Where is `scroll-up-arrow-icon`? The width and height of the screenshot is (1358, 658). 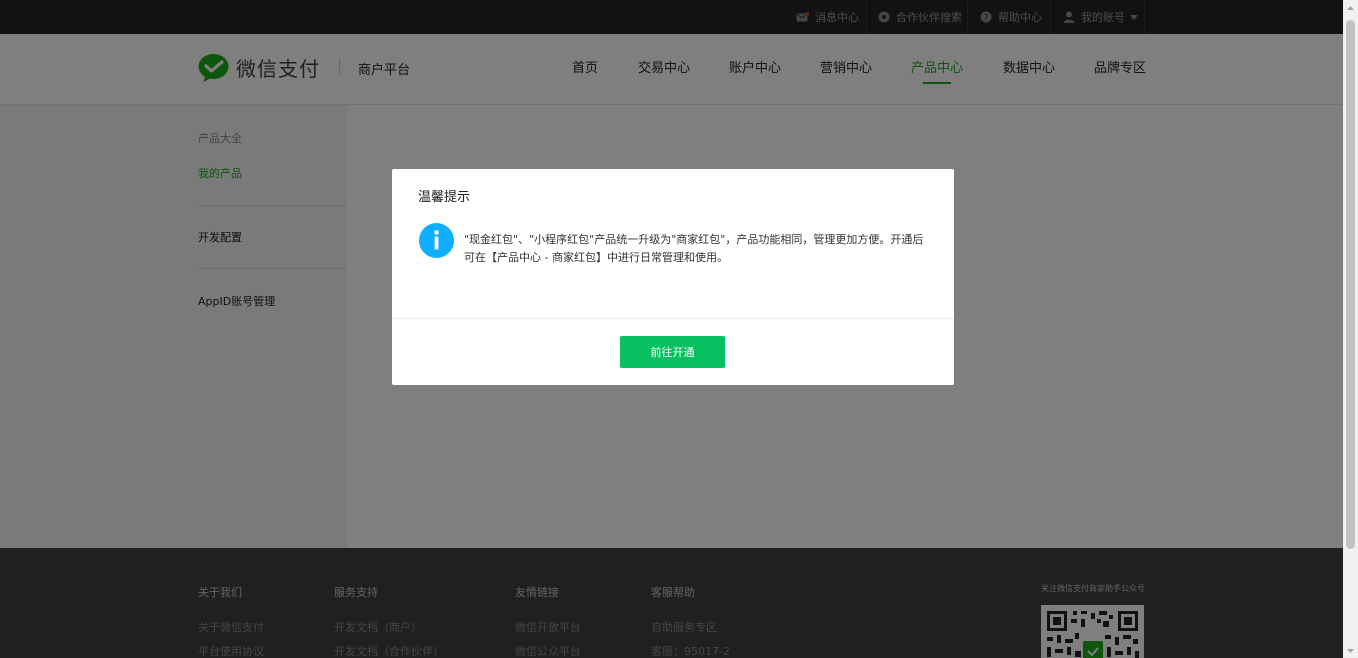 scroll-up-arrow-icon is located at coordinates (1350, 7).